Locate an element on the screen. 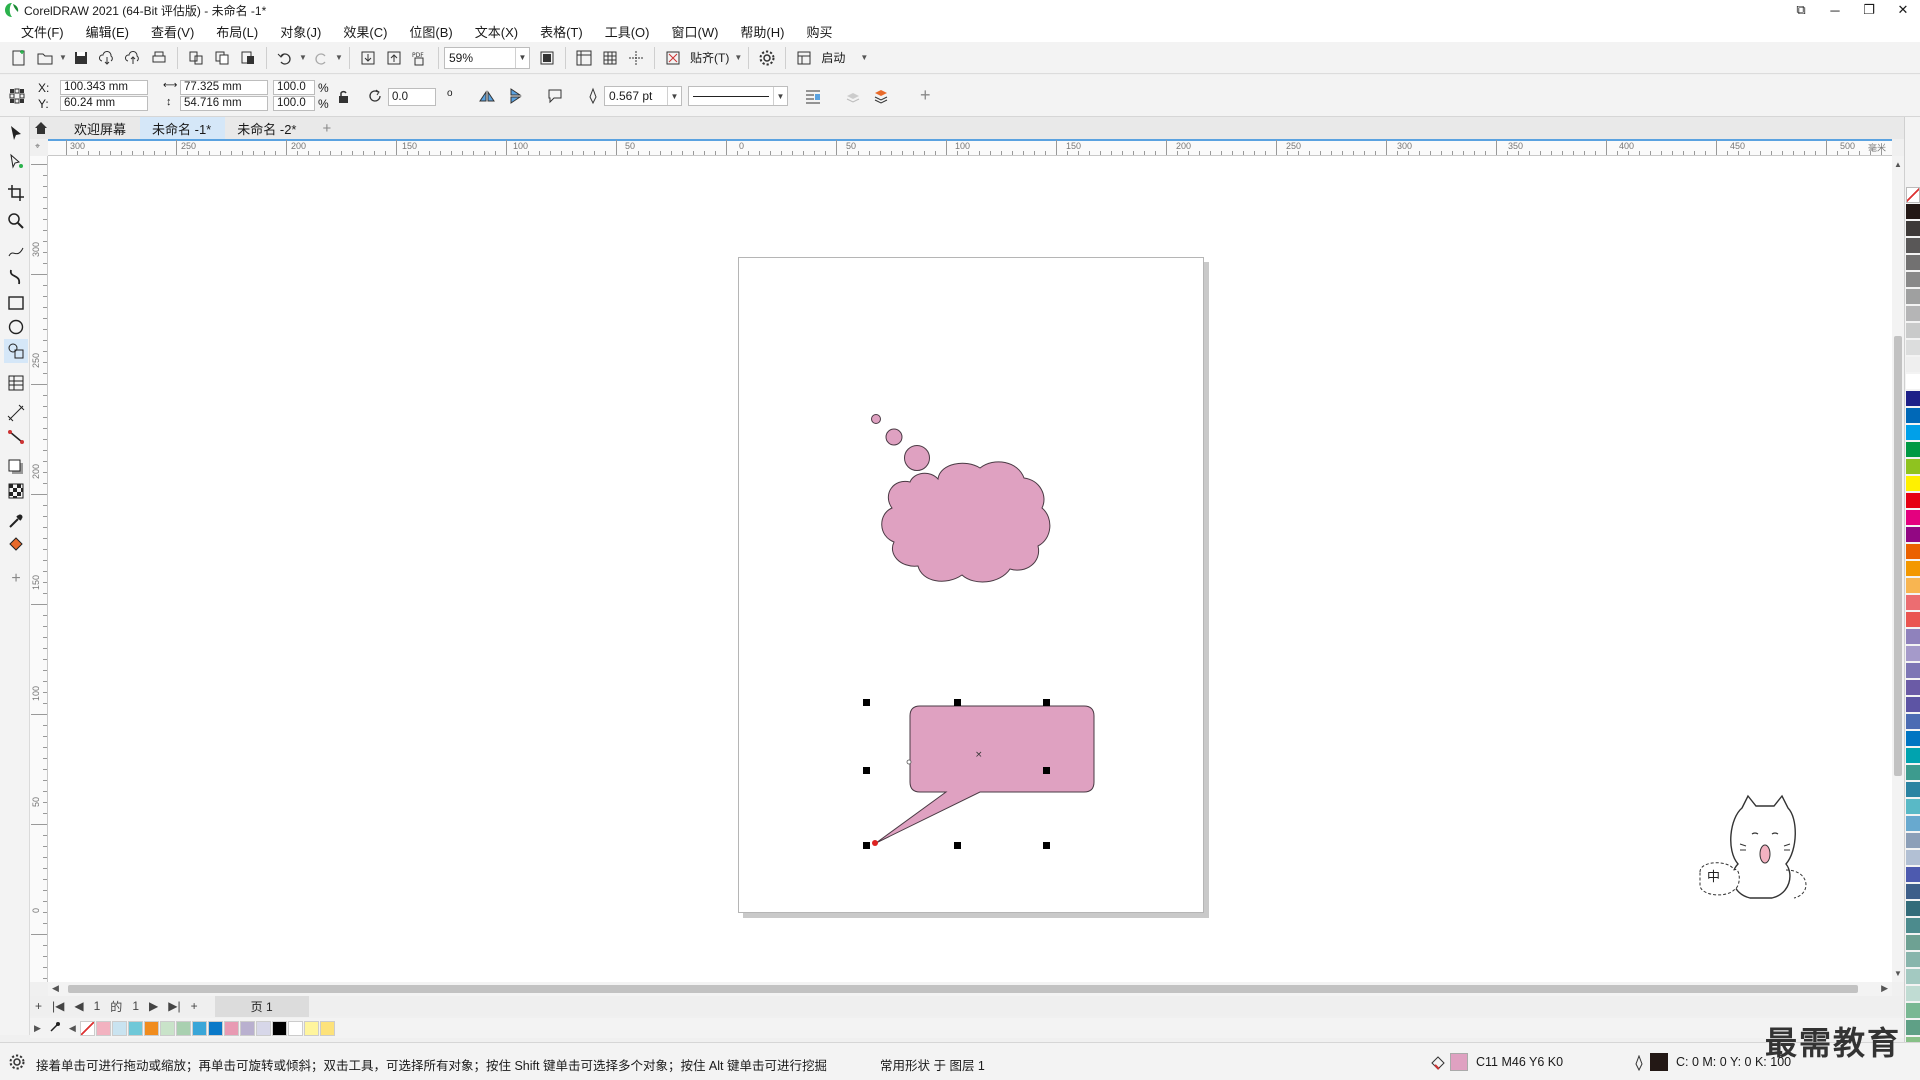 The image size is (1920, 1080). ellipse-tool-icon is located at coordinates (16, 327).